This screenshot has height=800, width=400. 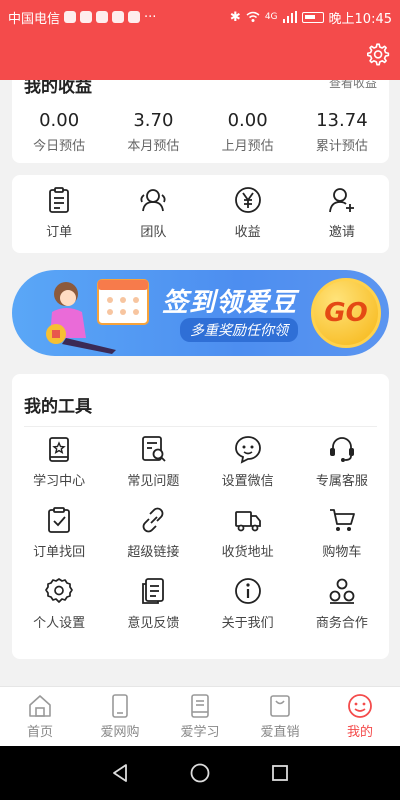 I want to click on tool-super-link: 超级链接, so click(x=153, y=532).